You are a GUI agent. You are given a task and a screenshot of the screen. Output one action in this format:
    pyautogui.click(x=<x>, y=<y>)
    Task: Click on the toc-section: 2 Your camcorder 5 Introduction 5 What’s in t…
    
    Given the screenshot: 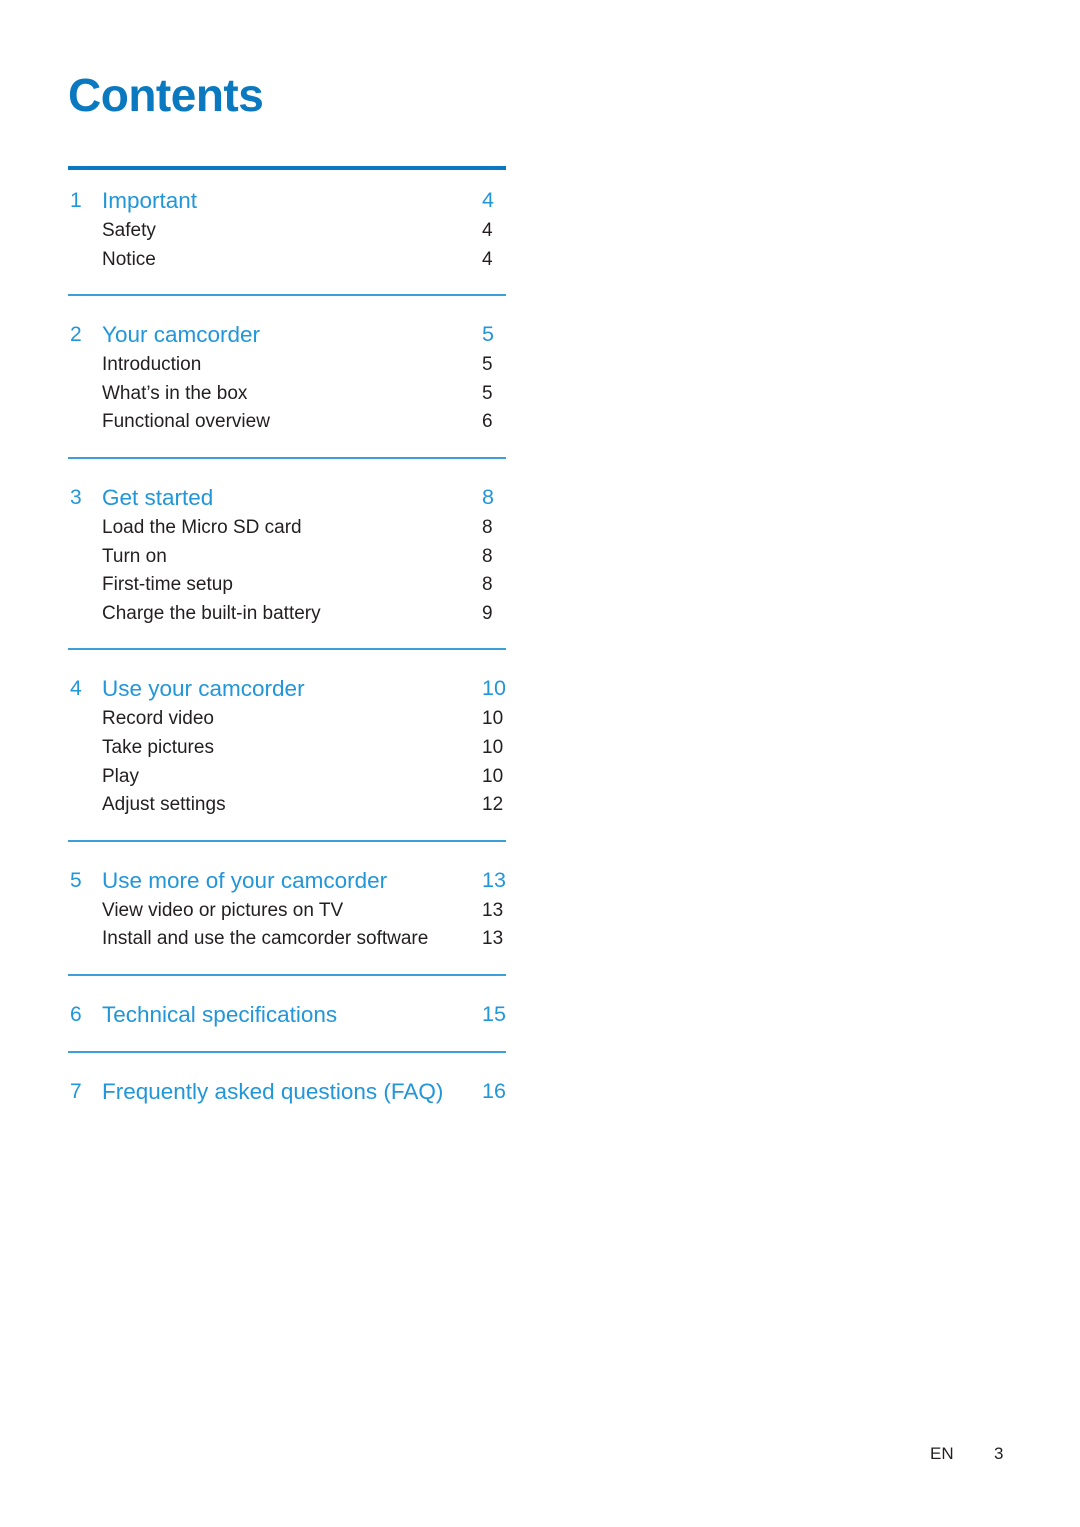 What is the action you would take?
    pyautogui.click(x=287, y=377)
    